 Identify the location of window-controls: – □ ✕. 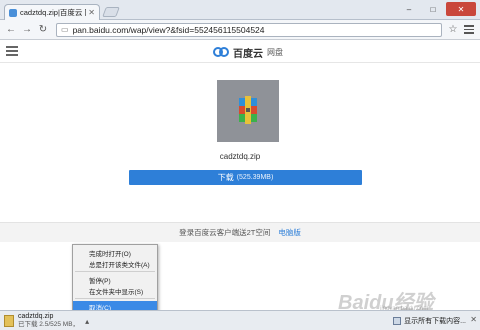
(437, 9).